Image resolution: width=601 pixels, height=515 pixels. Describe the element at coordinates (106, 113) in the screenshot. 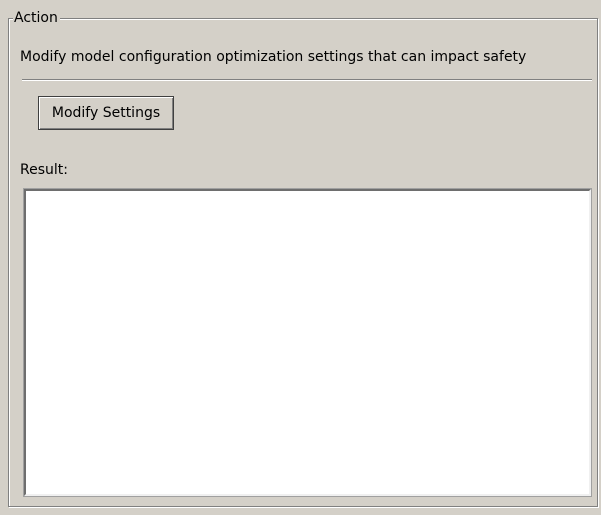

I see `modify-settings-button: Modify Settings` at that location.